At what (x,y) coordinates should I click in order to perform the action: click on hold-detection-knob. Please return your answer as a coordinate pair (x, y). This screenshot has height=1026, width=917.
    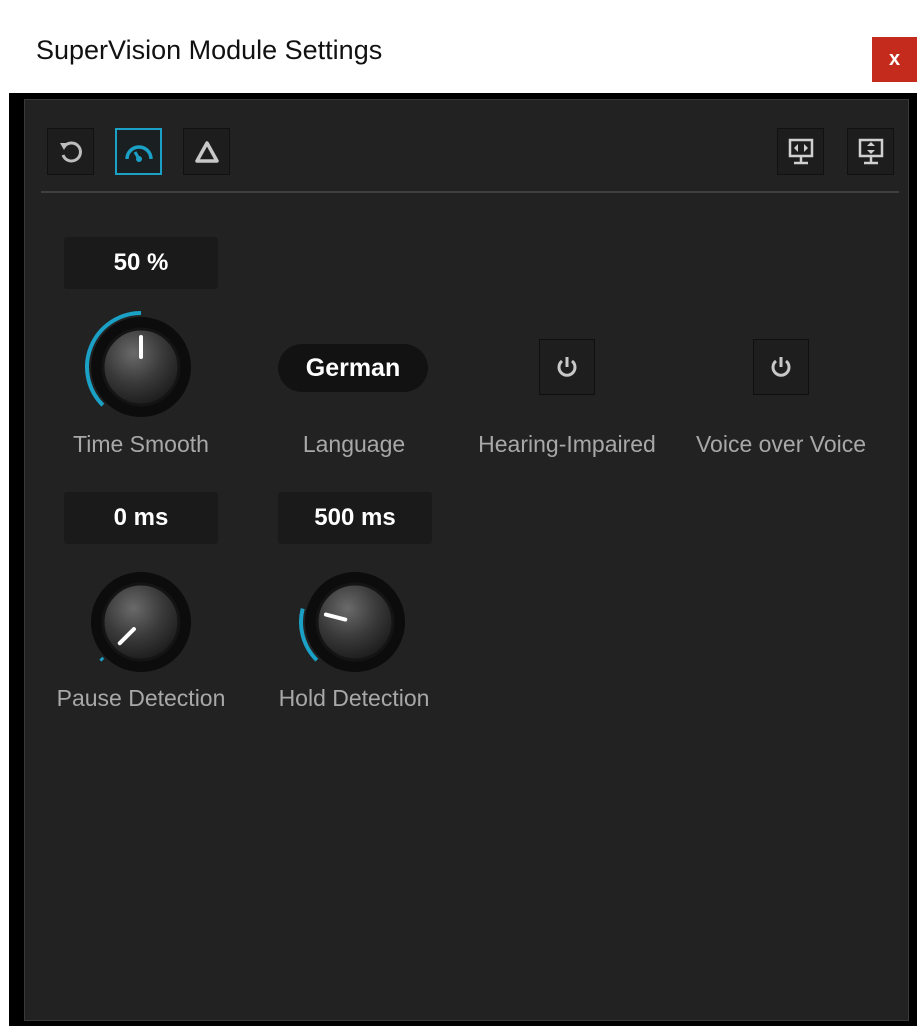
    Looking at the image, I should click on (355, 624).